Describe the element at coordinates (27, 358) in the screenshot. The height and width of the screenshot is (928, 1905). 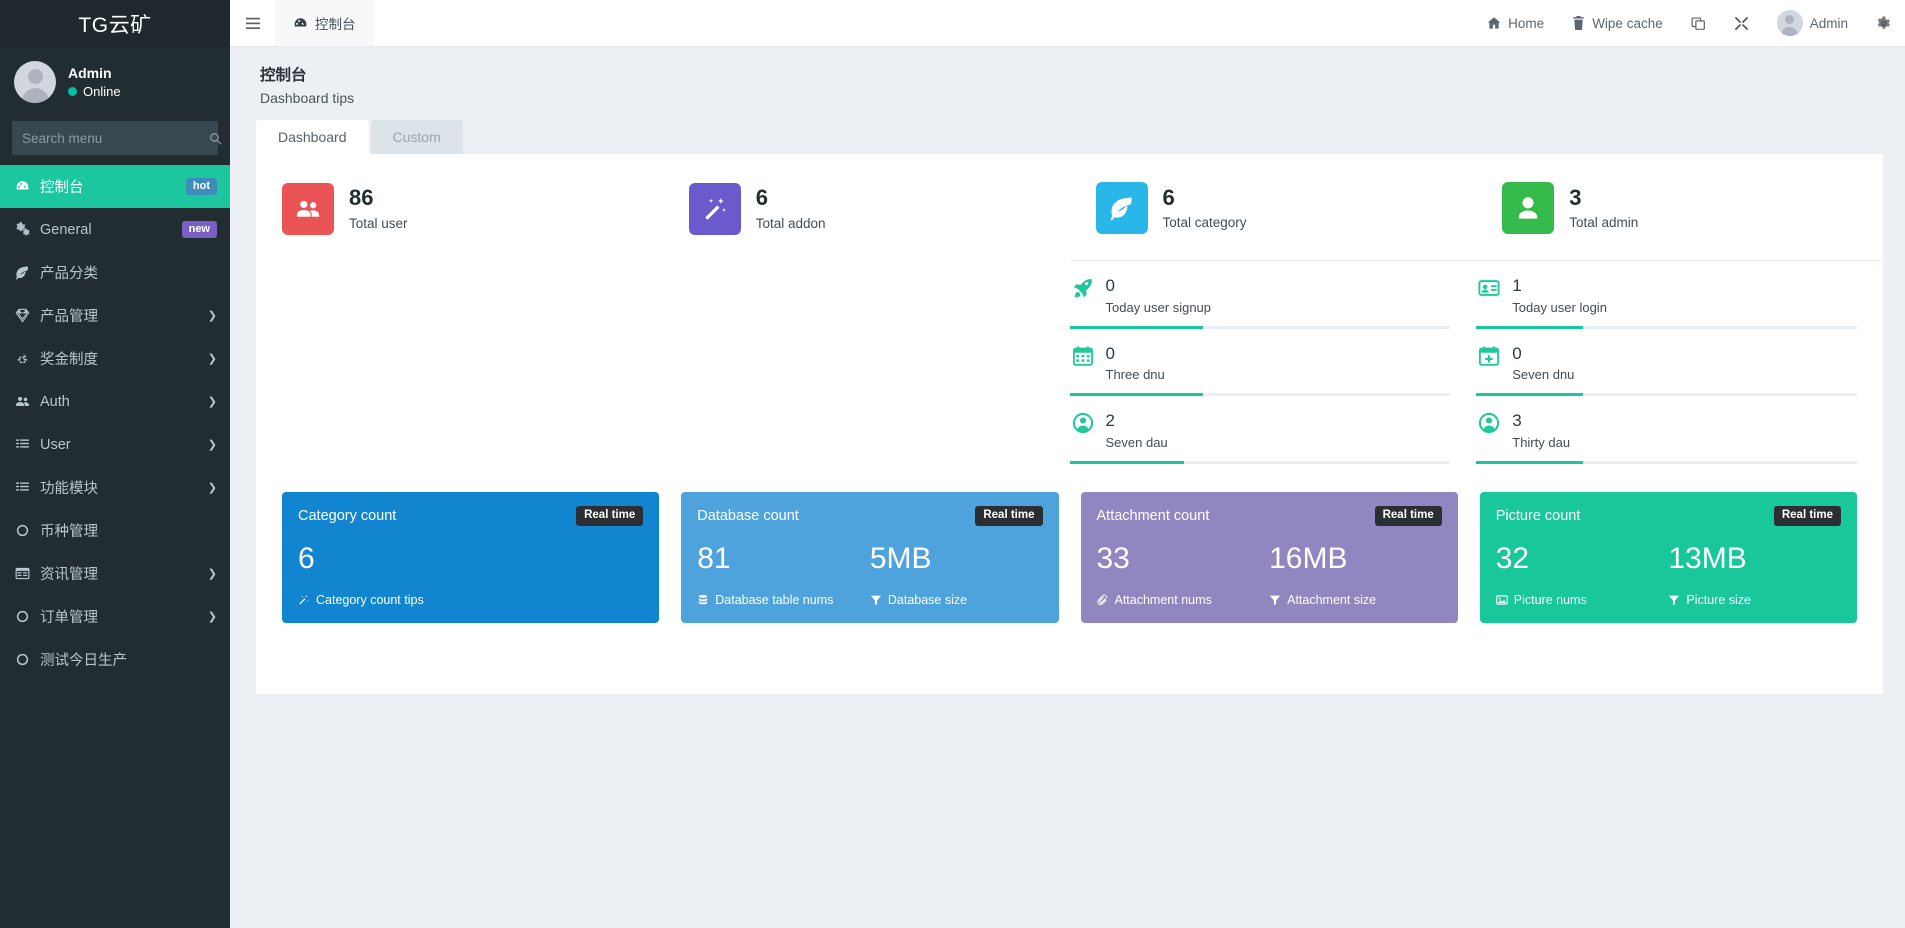
I see `recycle-icon` at that location.